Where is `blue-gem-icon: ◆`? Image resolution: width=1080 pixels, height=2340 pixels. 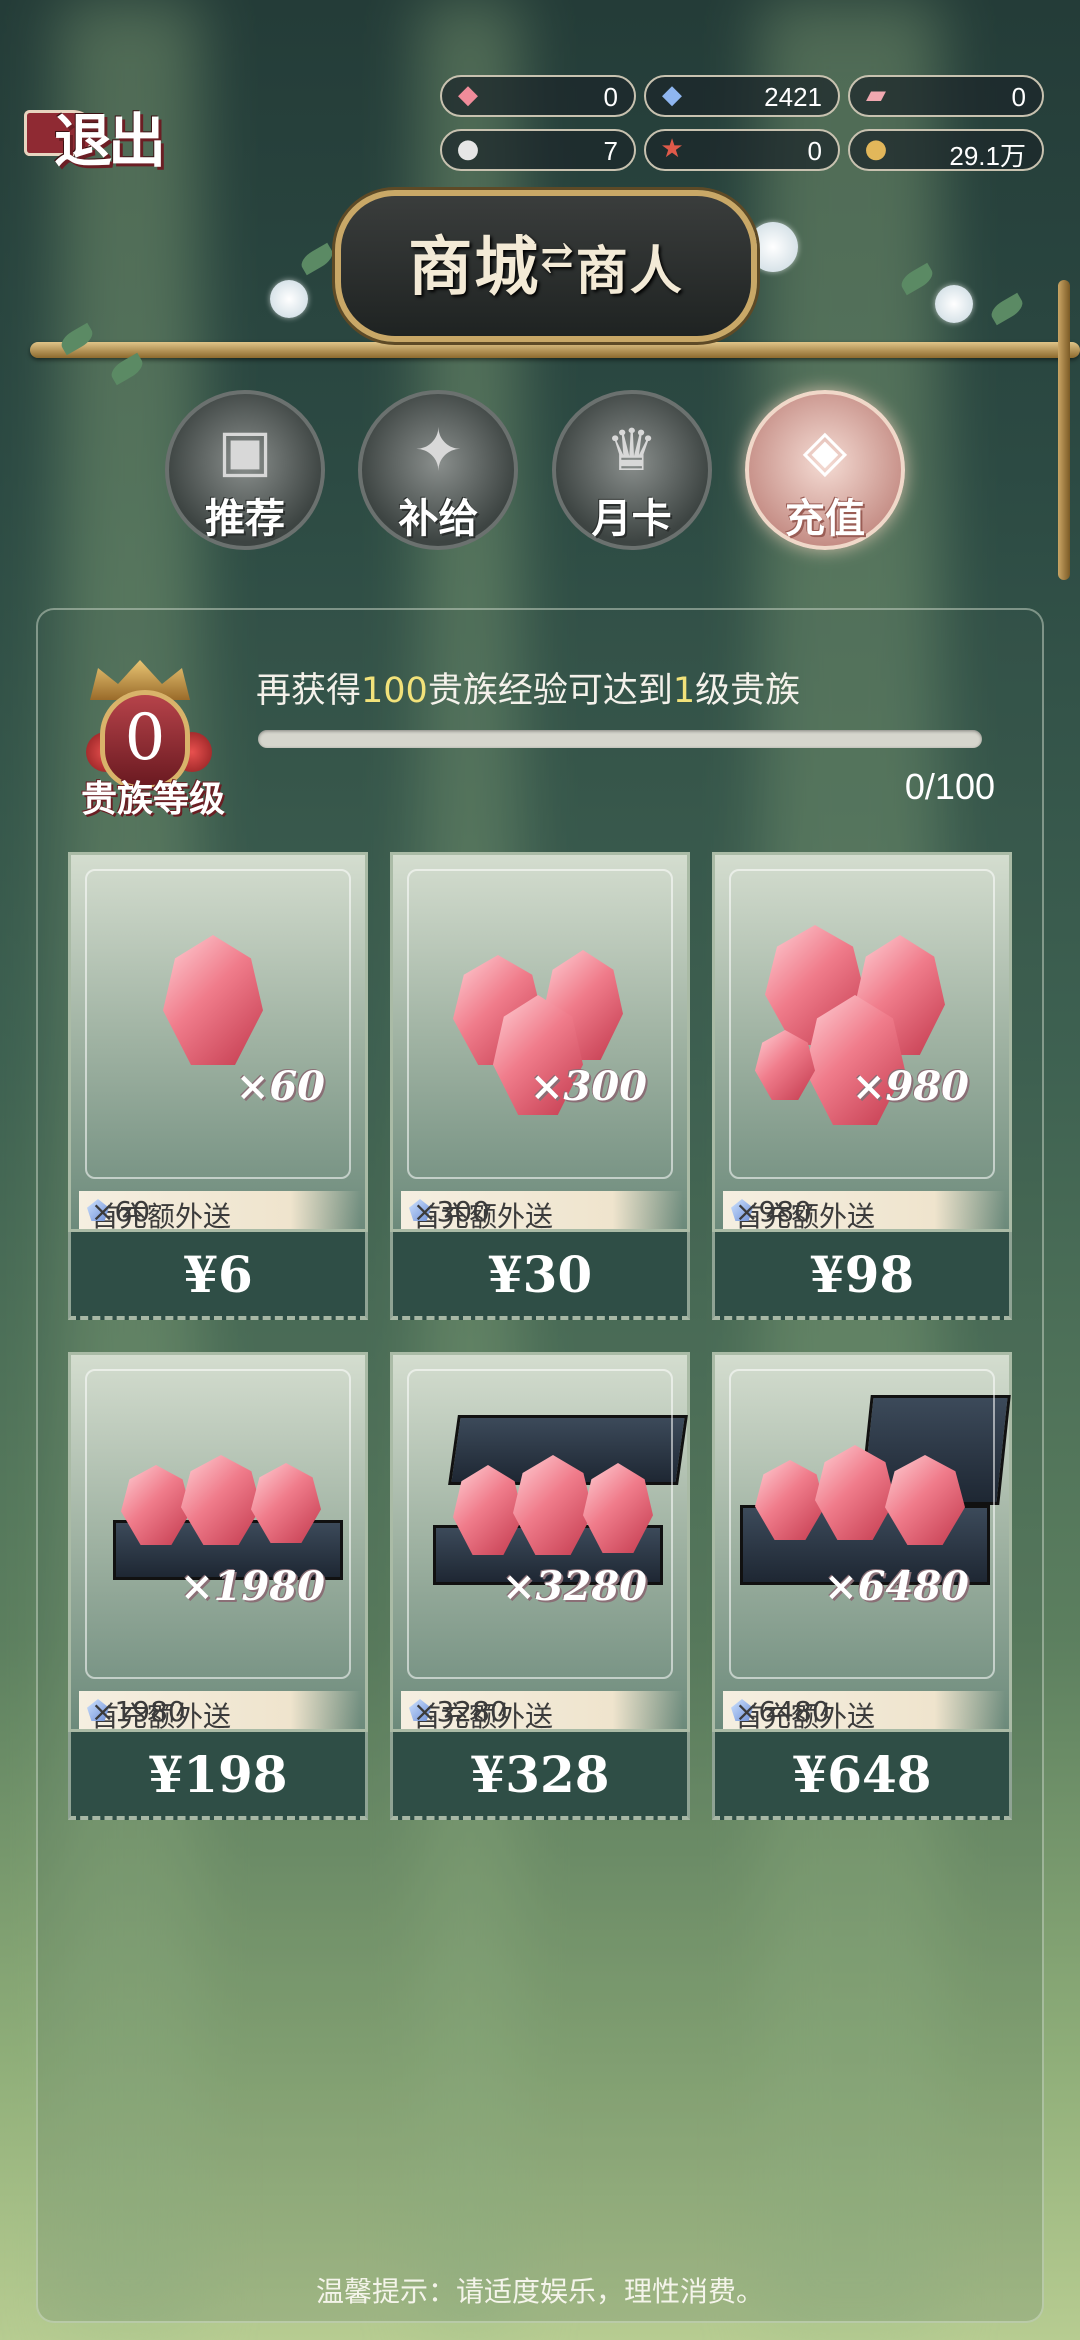 blue-gem-icon: ◆ is located at coordinates (672, 95).